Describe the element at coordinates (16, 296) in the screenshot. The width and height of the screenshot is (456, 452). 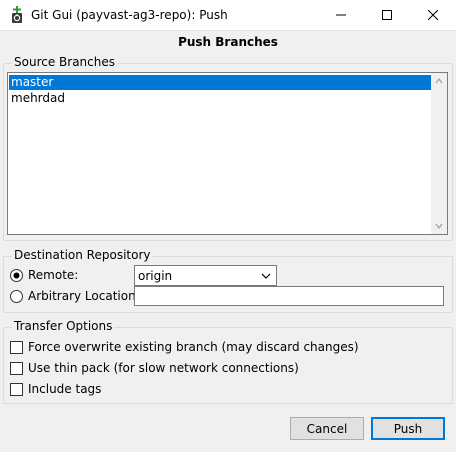
I see `arbitrary-location-radio` at that location.